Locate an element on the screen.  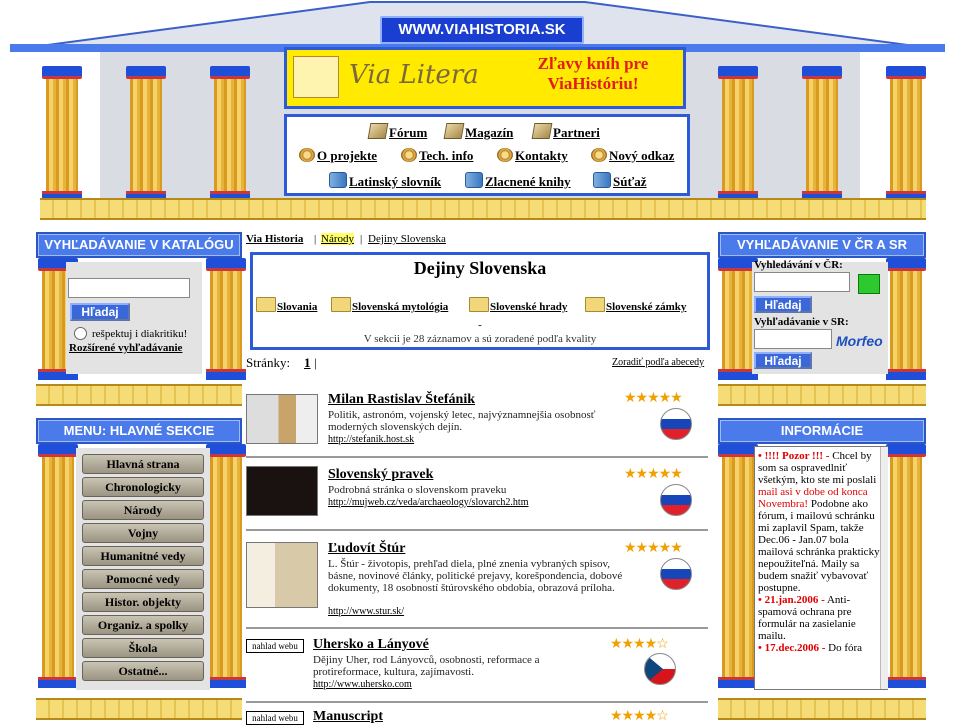
morfeo-logo: Morfeo is located at coordinates (859, 341).